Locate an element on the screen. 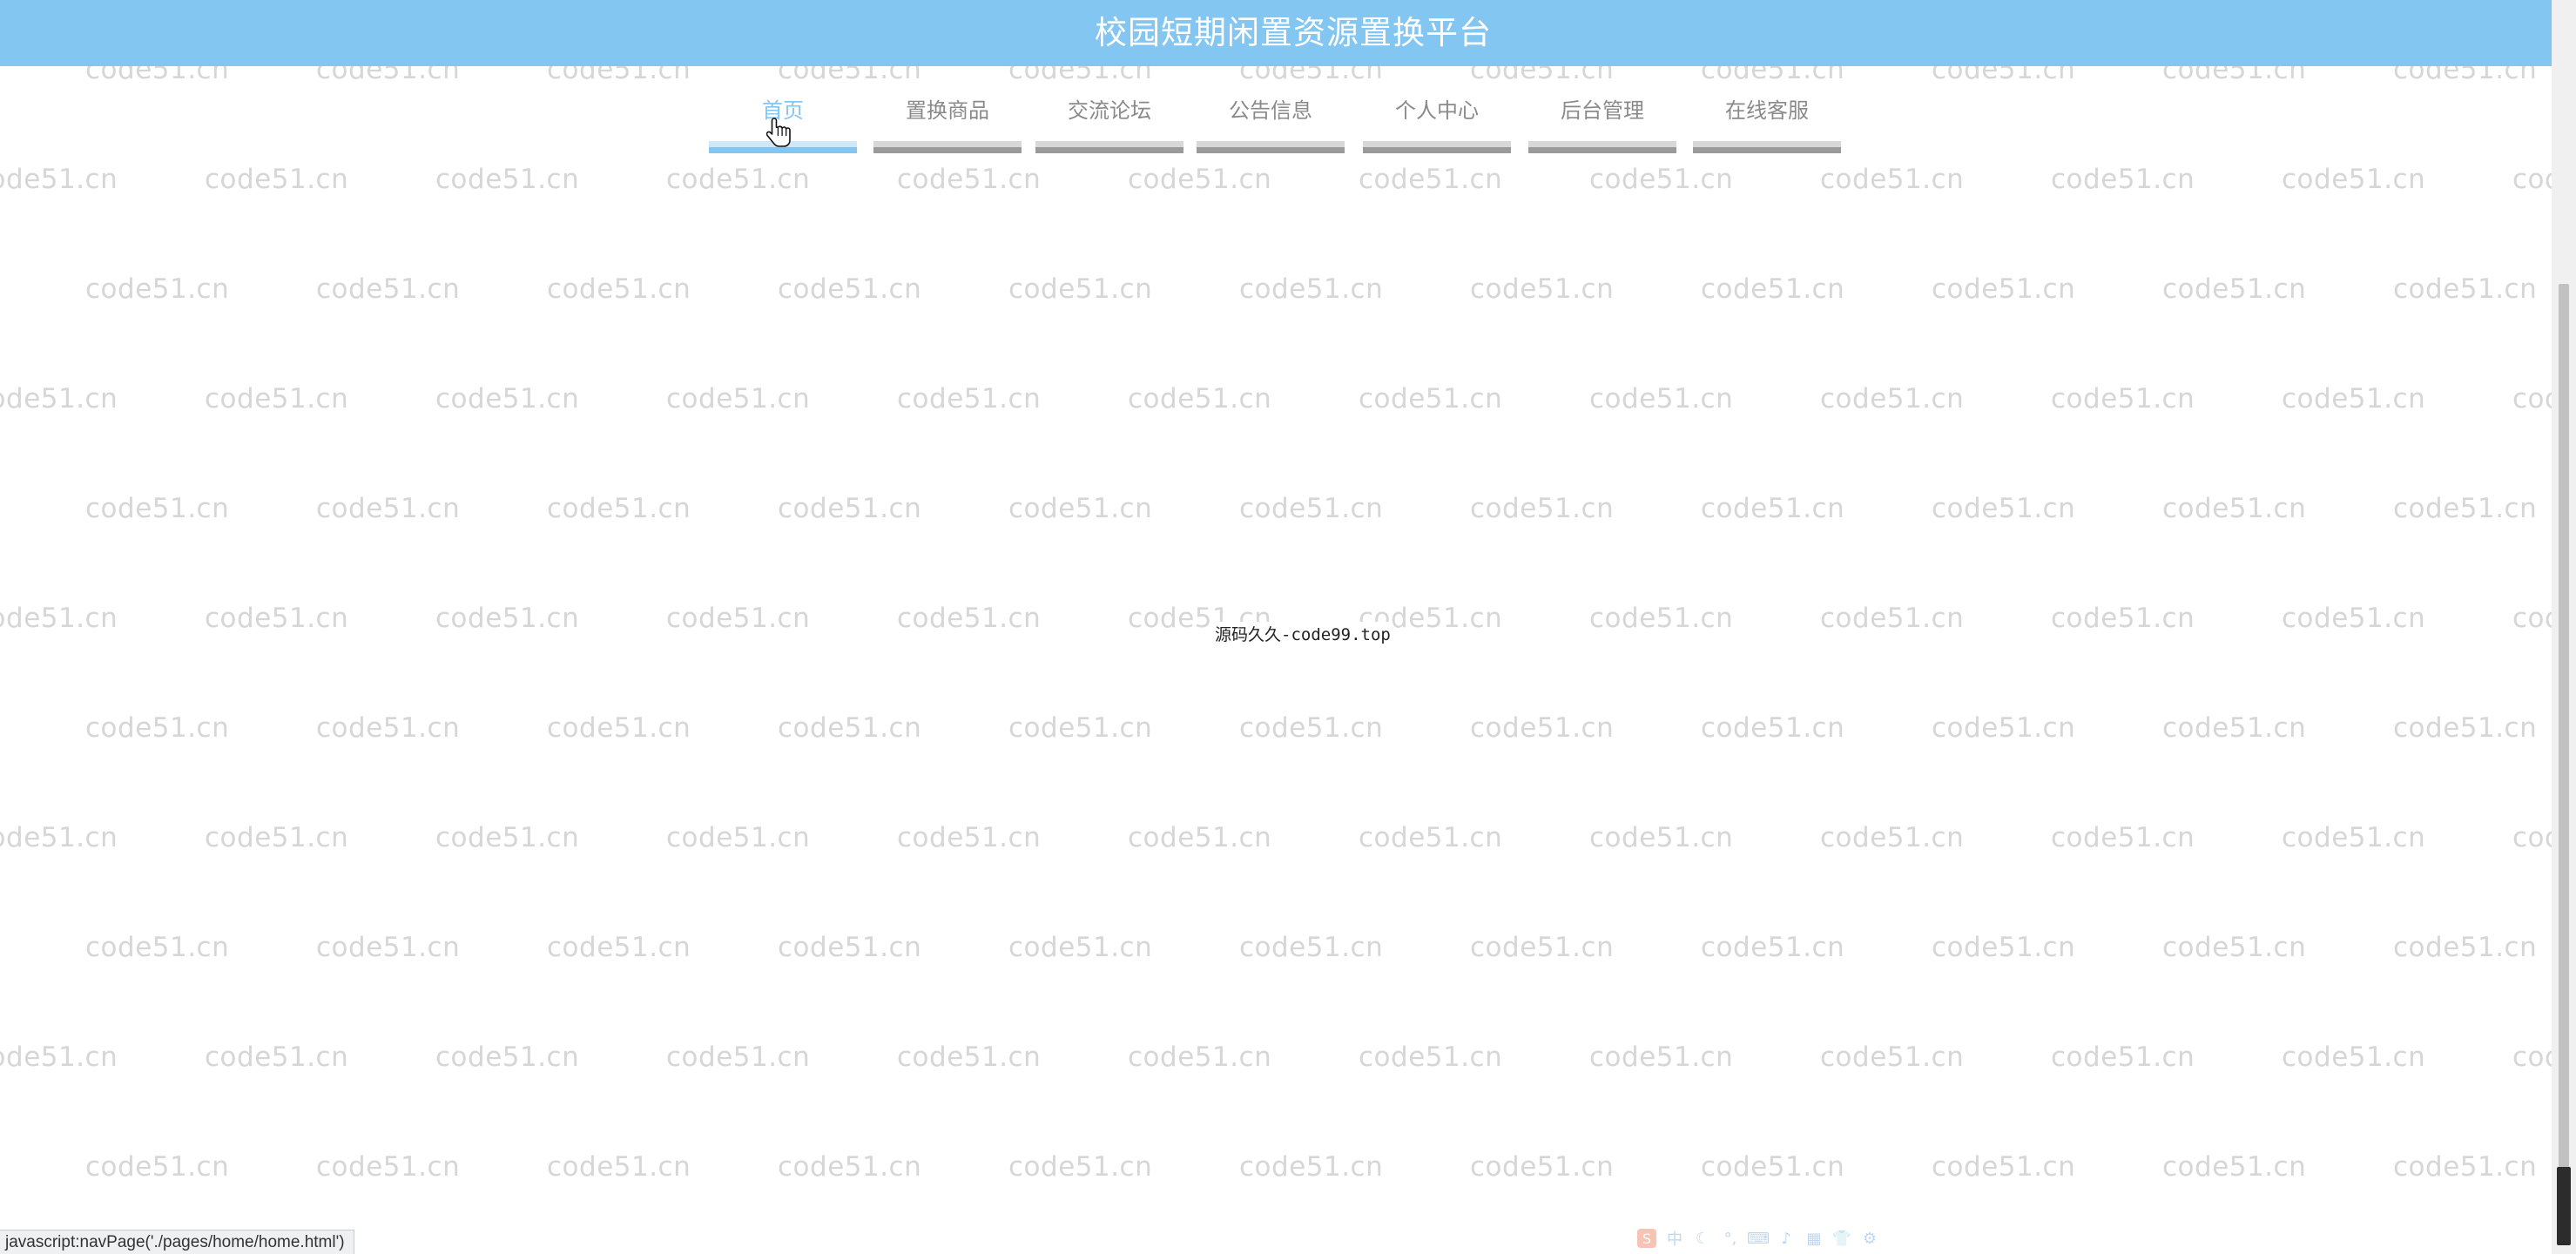 The height and width of the screenshot is (1254, 2576). ime-toolbar: S 中 ☾ °, ⌨ ♪ ▦ 👕 ⚙ is located at coordinates (1758, 1238).